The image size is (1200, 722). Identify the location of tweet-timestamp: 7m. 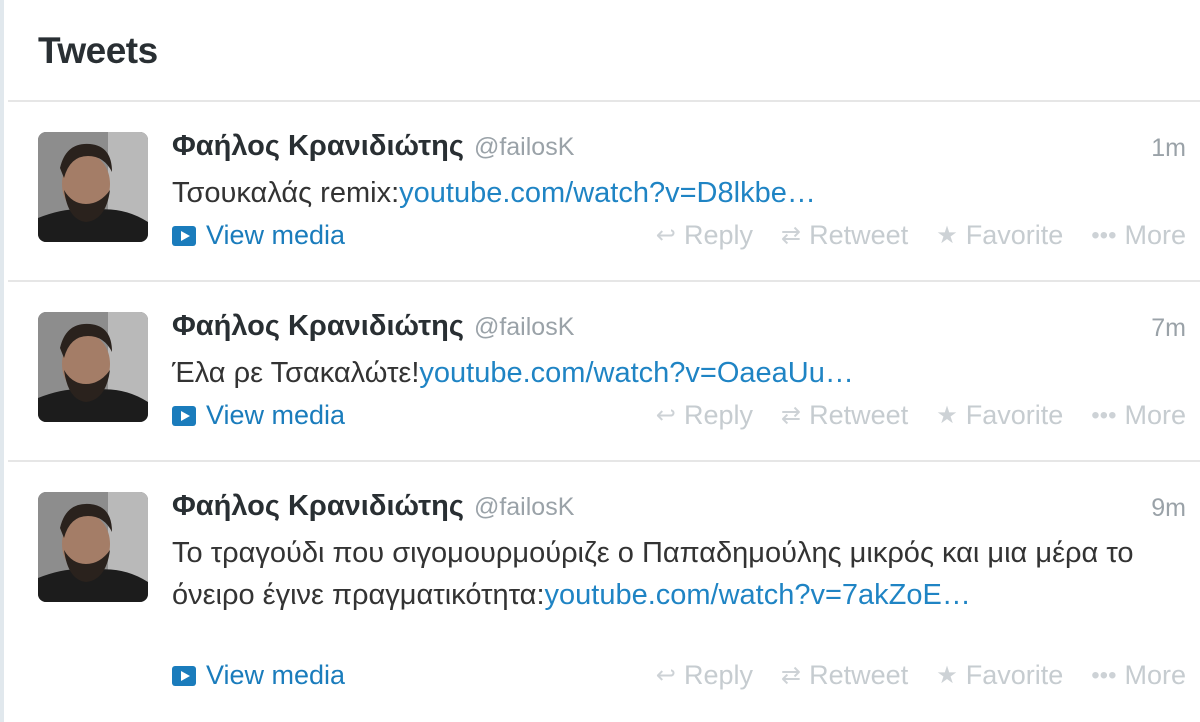
(1168, 328).